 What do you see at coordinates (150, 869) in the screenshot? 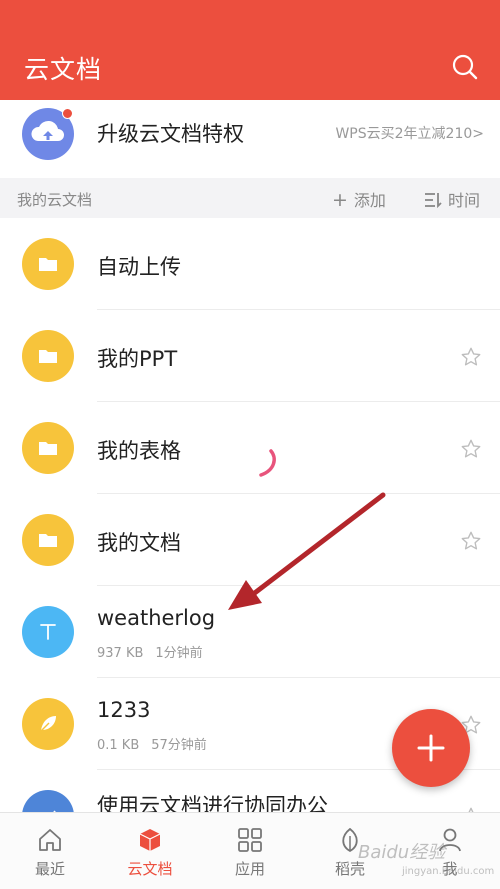
I see `tab-label: 云文档` at bounding box center [150, 869].